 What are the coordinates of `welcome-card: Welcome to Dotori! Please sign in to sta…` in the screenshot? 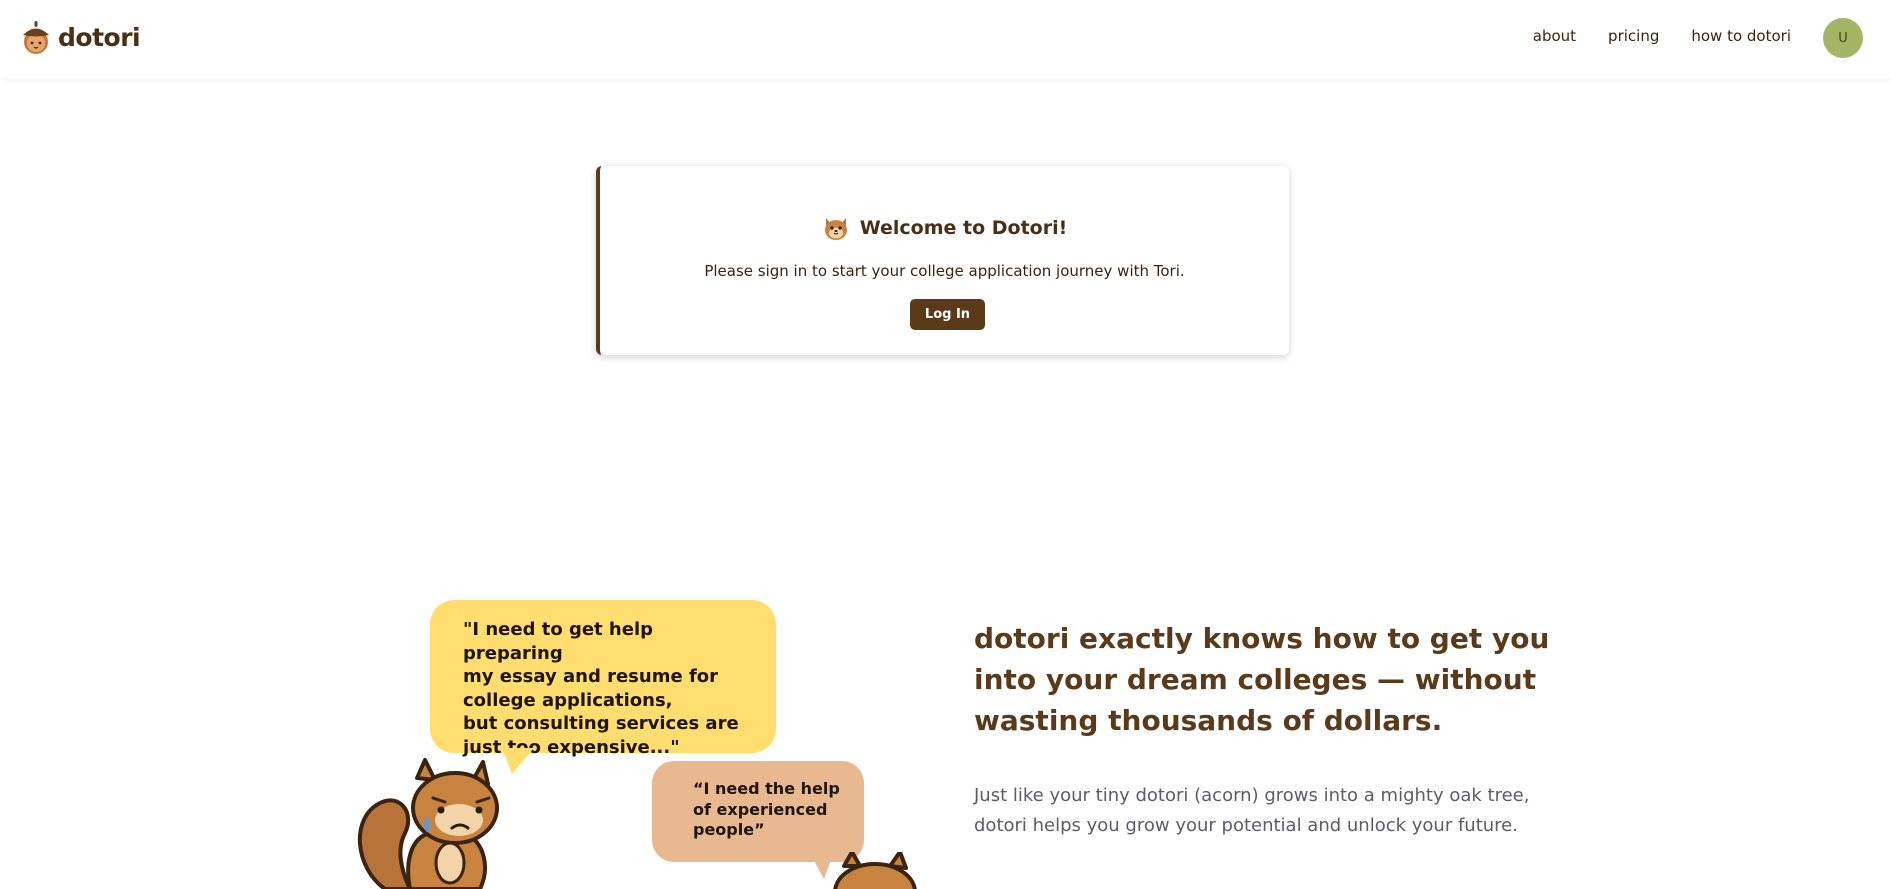 It's located at (942, 260).